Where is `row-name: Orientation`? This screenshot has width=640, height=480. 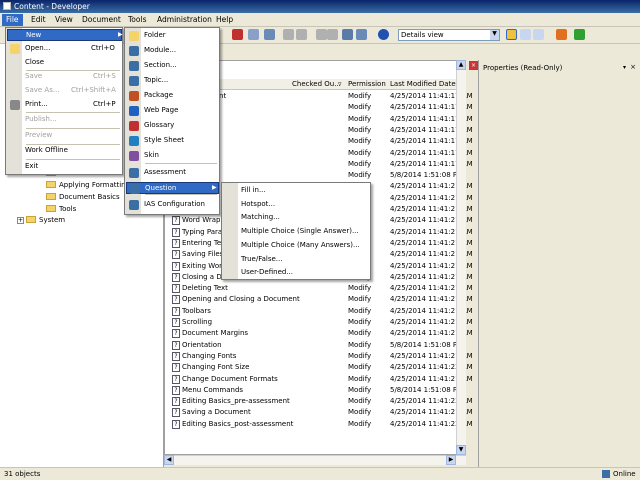 row-name: Orientation is located at coordinates (202, 344).